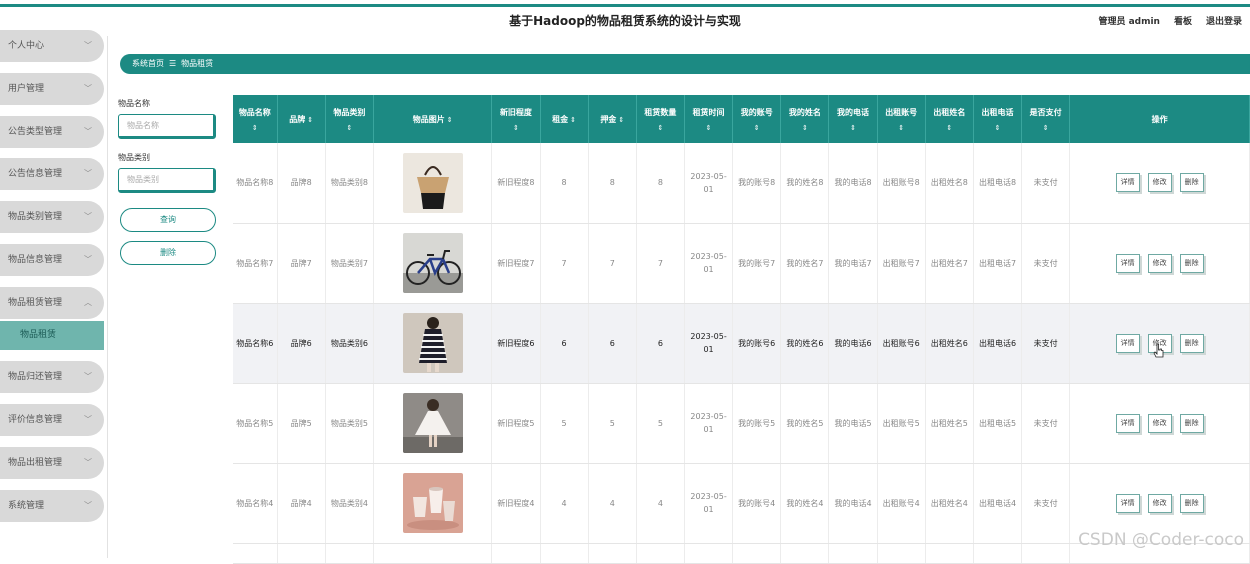  What do you see at coordinates (349, 119) in the screenshot?
I see `col-header: 物品类别 ⇕` at bounding box center [349, 119].